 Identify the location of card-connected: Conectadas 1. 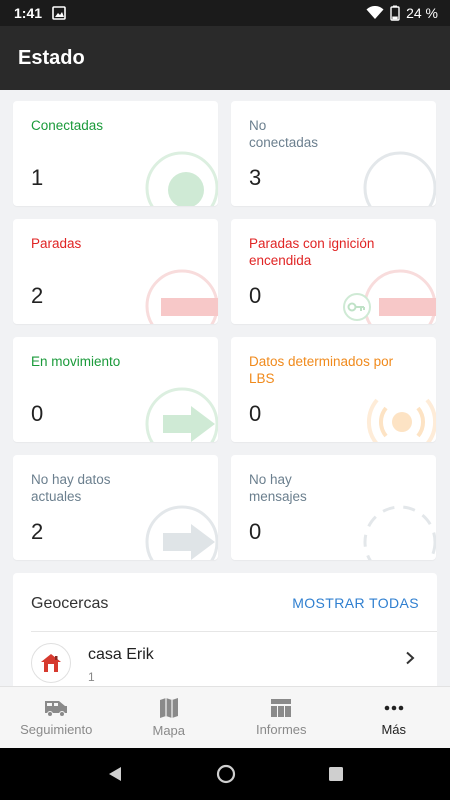
(115, 153).